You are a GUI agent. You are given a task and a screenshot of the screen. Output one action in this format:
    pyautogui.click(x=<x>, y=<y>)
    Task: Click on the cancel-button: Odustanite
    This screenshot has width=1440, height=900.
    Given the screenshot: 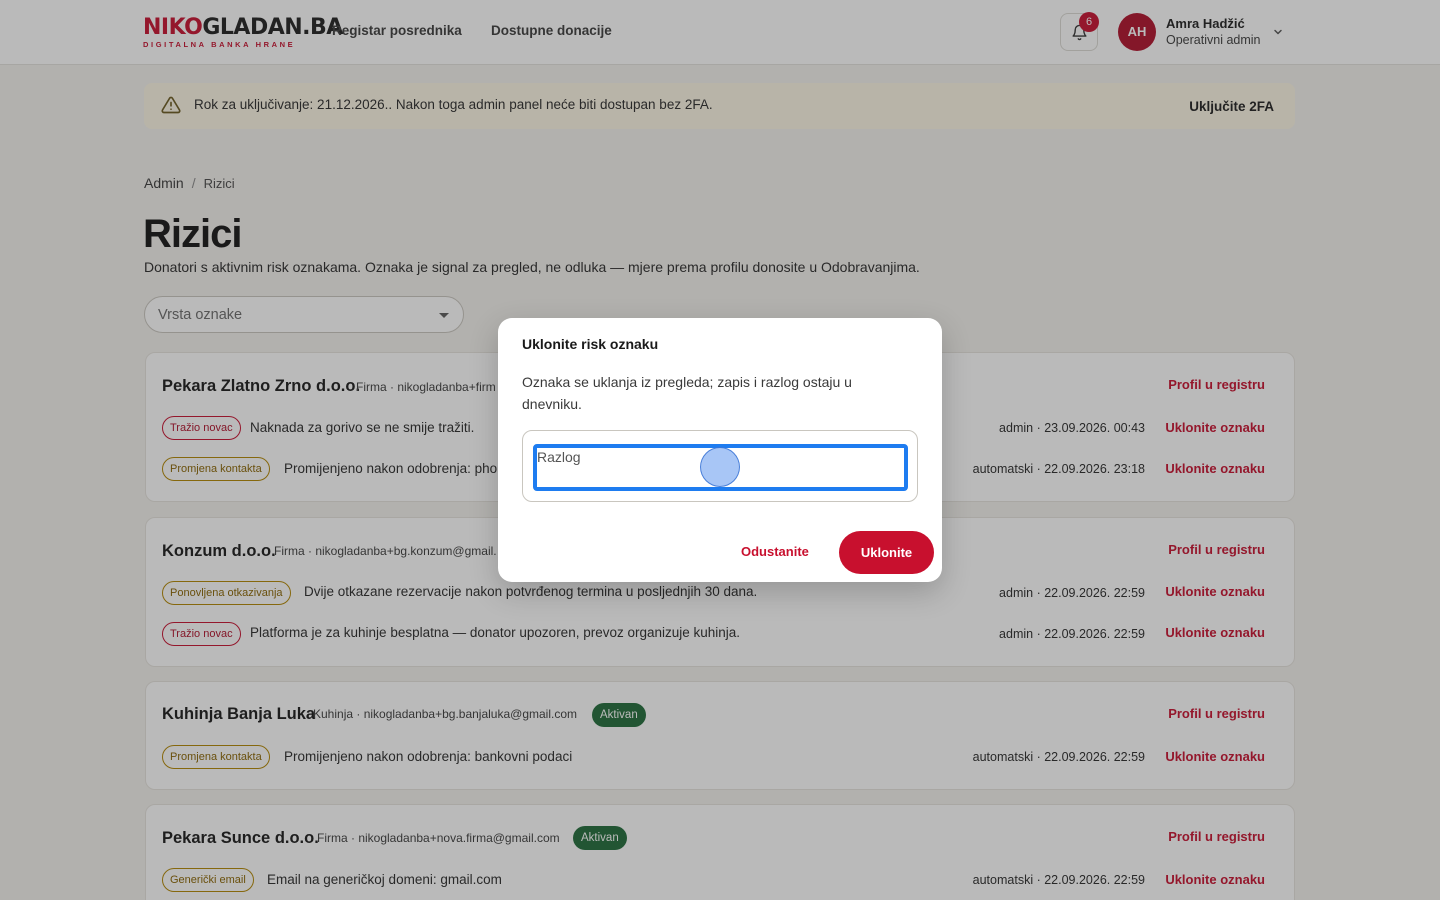 What is the action you would take?
    pyautogui.click(x=775, y=551)
    